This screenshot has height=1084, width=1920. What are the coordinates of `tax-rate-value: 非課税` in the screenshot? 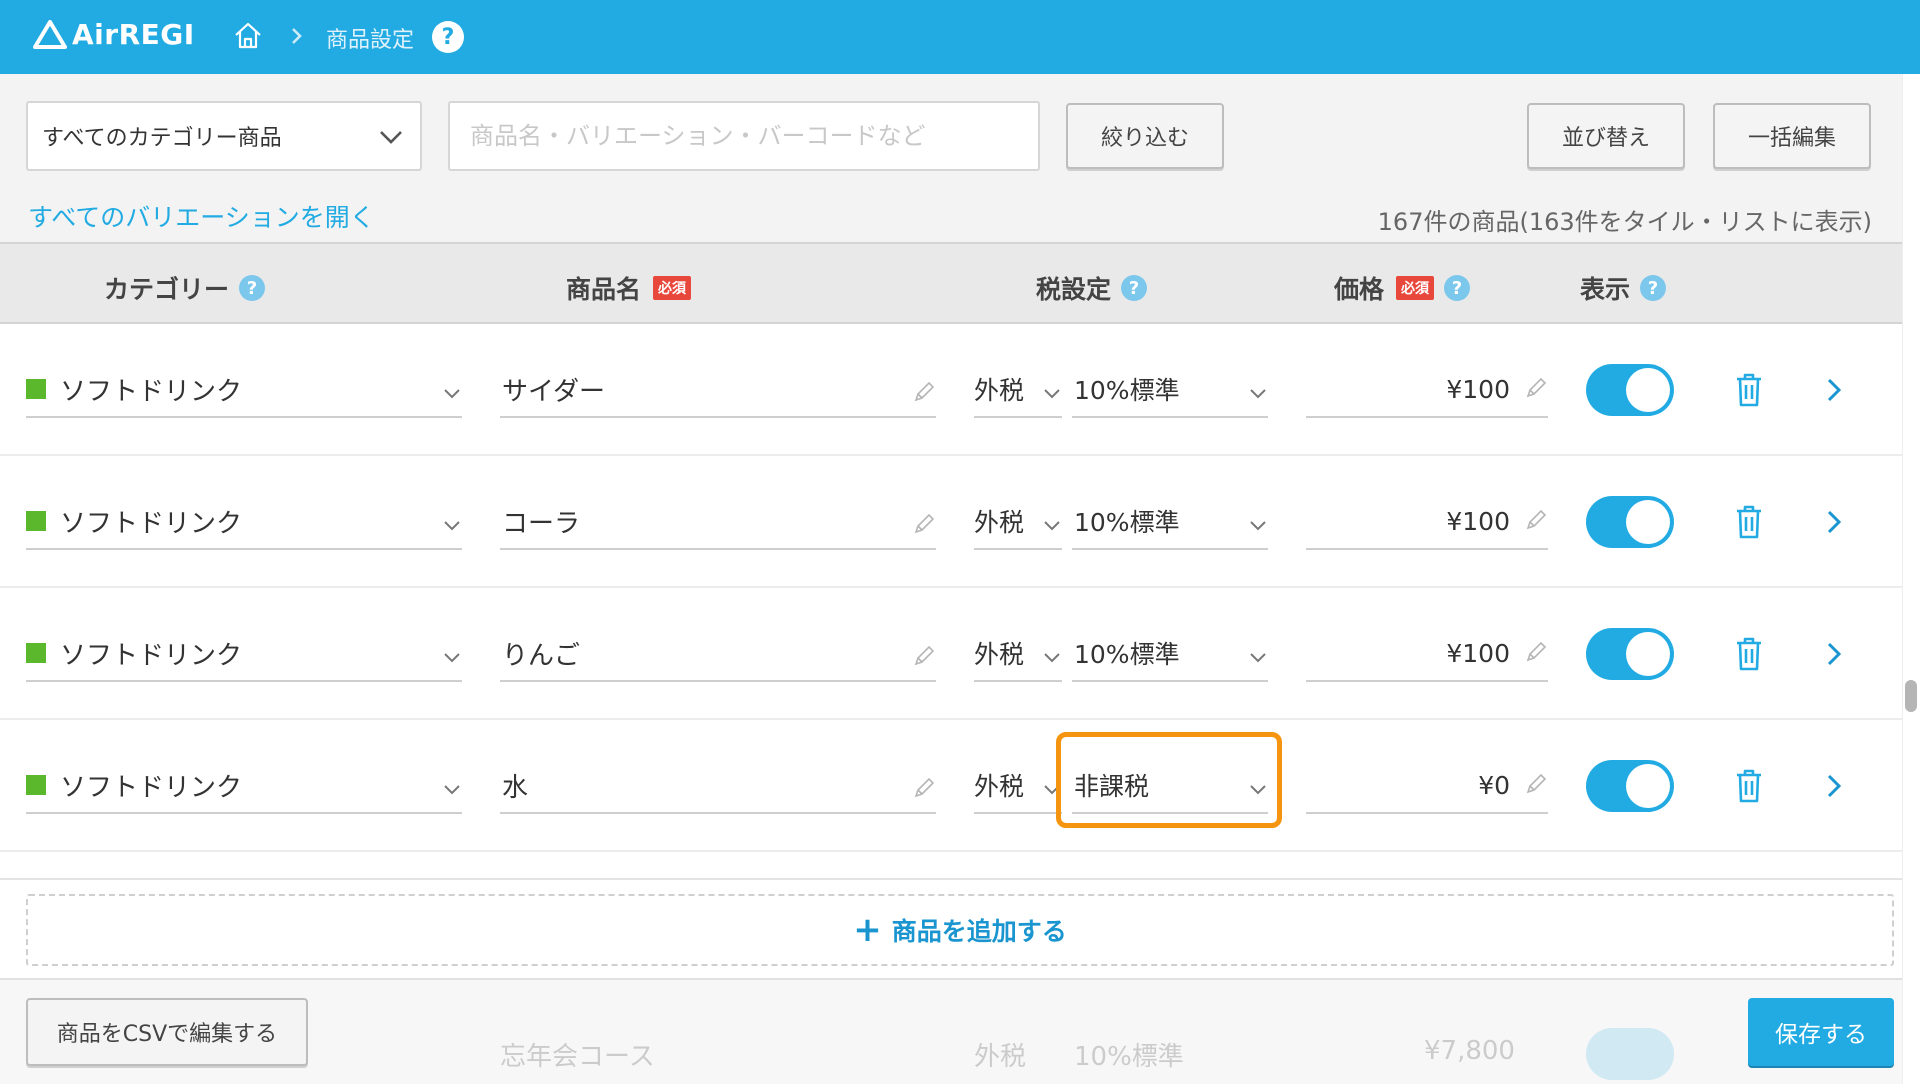 It's located at (1112, 786).